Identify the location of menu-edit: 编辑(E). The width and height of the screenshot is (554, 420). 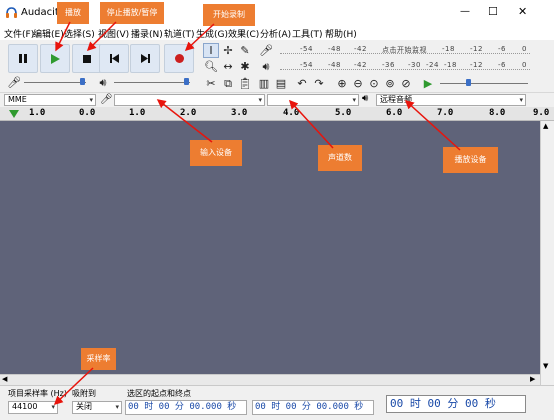
(48, 33).